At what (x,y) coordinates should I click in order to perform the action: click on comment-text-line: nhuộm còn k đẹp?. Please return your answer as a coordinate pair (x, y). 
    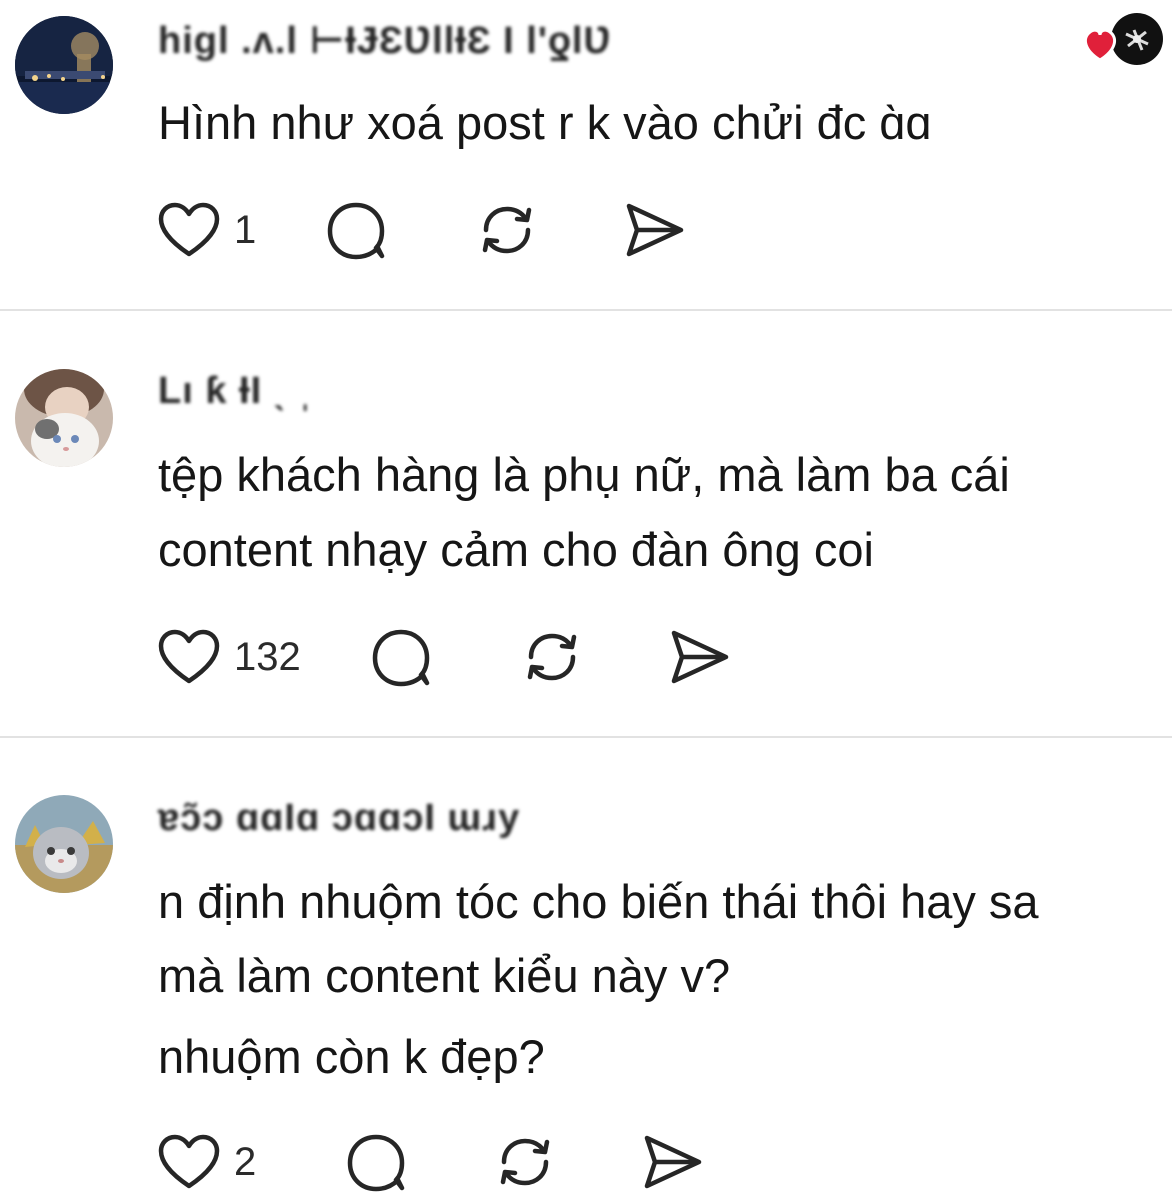
    Looking at the image, I should click on (351, 1056).